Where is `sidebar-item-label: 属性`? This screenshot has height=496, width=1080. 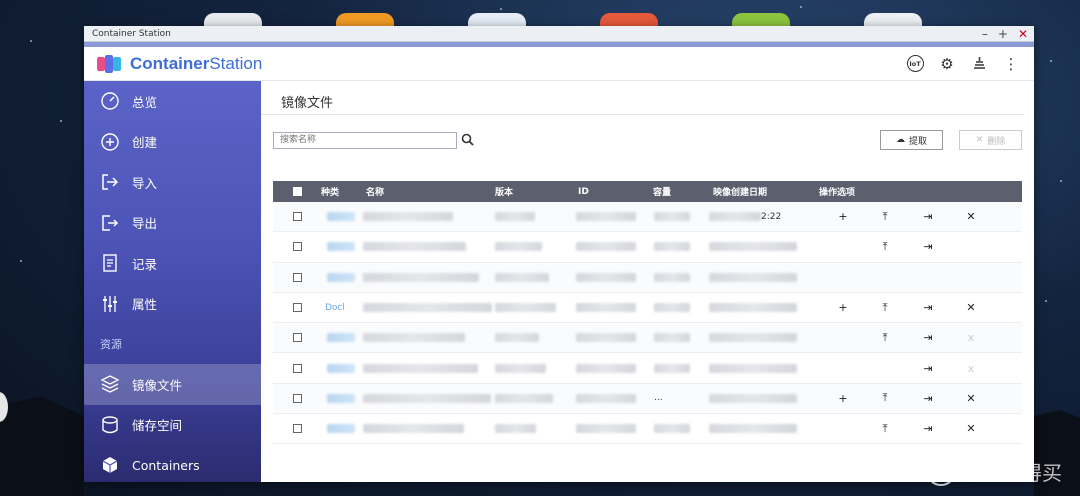 sidebar-item-label: 属性 is located at coordinates (145, 305).